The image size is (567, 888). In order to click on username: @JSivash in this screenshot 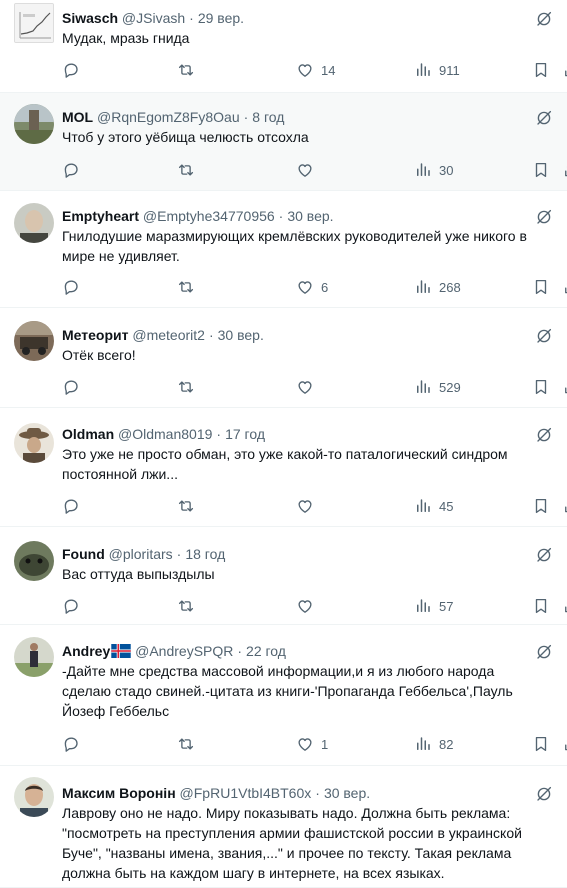, I will do `click(153, 18)`.